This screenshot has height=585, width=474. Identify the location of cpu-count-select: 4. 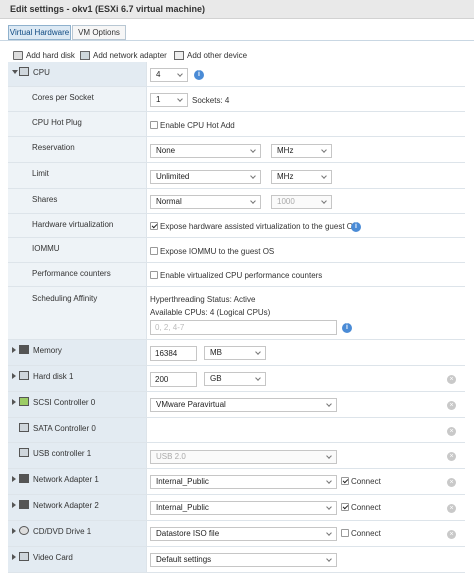
(169, 75).